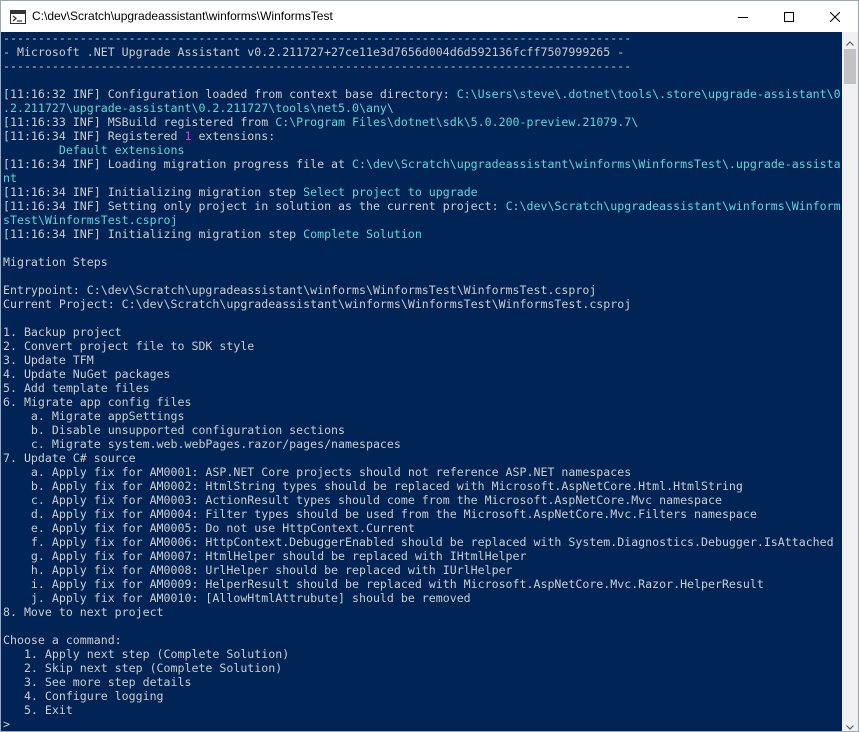  What do you see at coordinates (422, 682) in the screenshot?
I see `console-line: 3. See more step details` at bounding box center [422, 682].